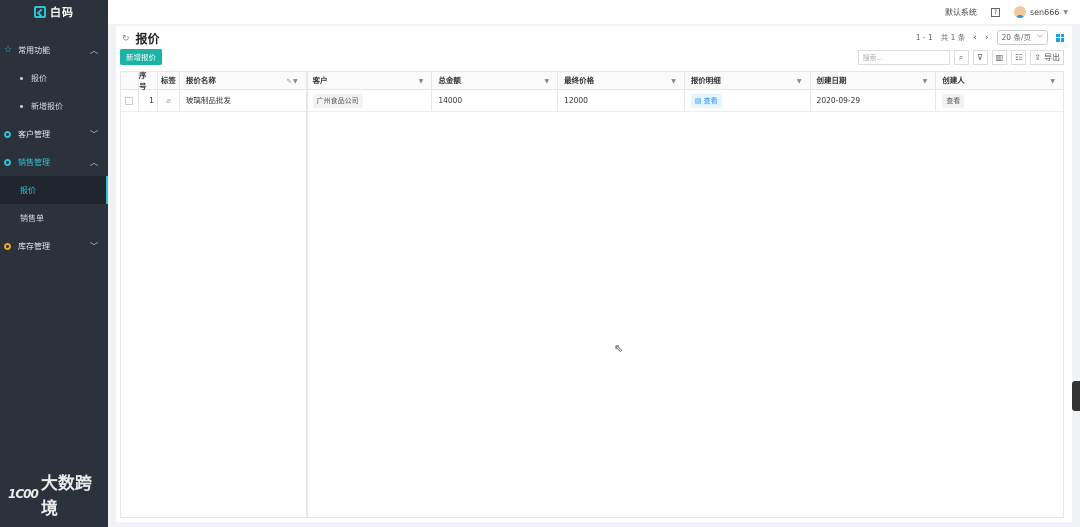 The image size is (1080, 527). I want to click on menu-group-inventory: 库存管理 ﹀, so click(54, 246).